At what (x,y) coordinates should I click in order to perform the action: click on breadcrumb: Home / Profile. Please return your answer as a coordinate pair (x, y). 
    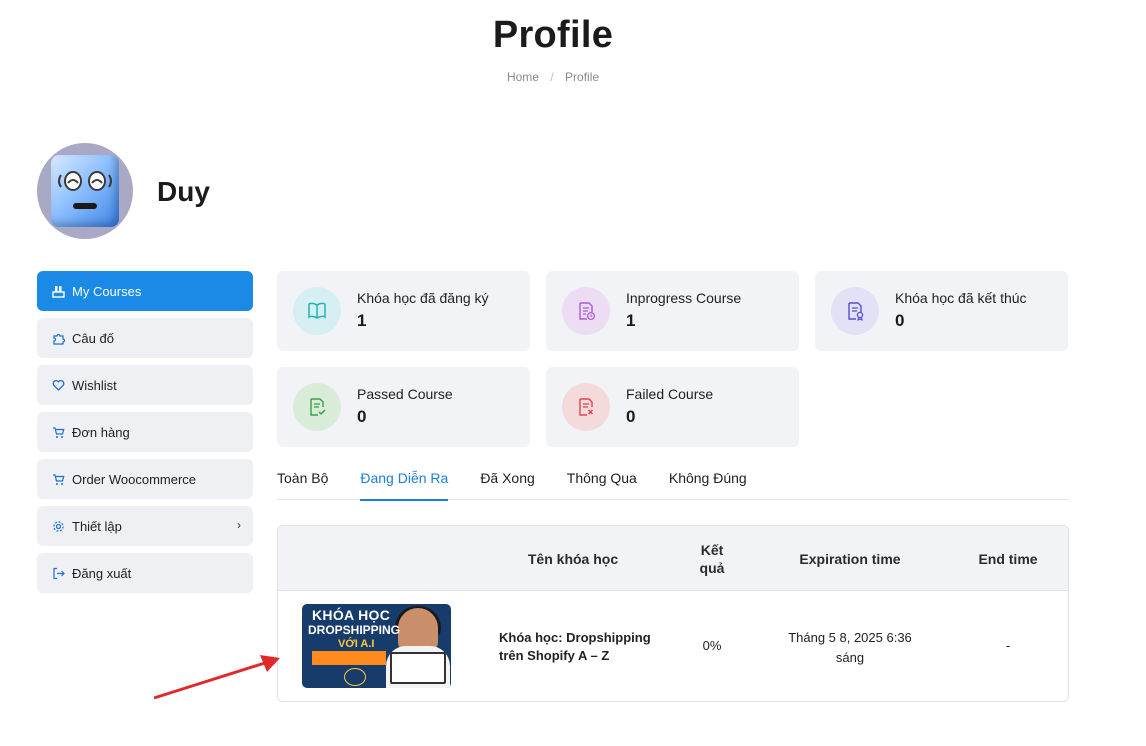
    Looking at the image, I should click on (553, 77).